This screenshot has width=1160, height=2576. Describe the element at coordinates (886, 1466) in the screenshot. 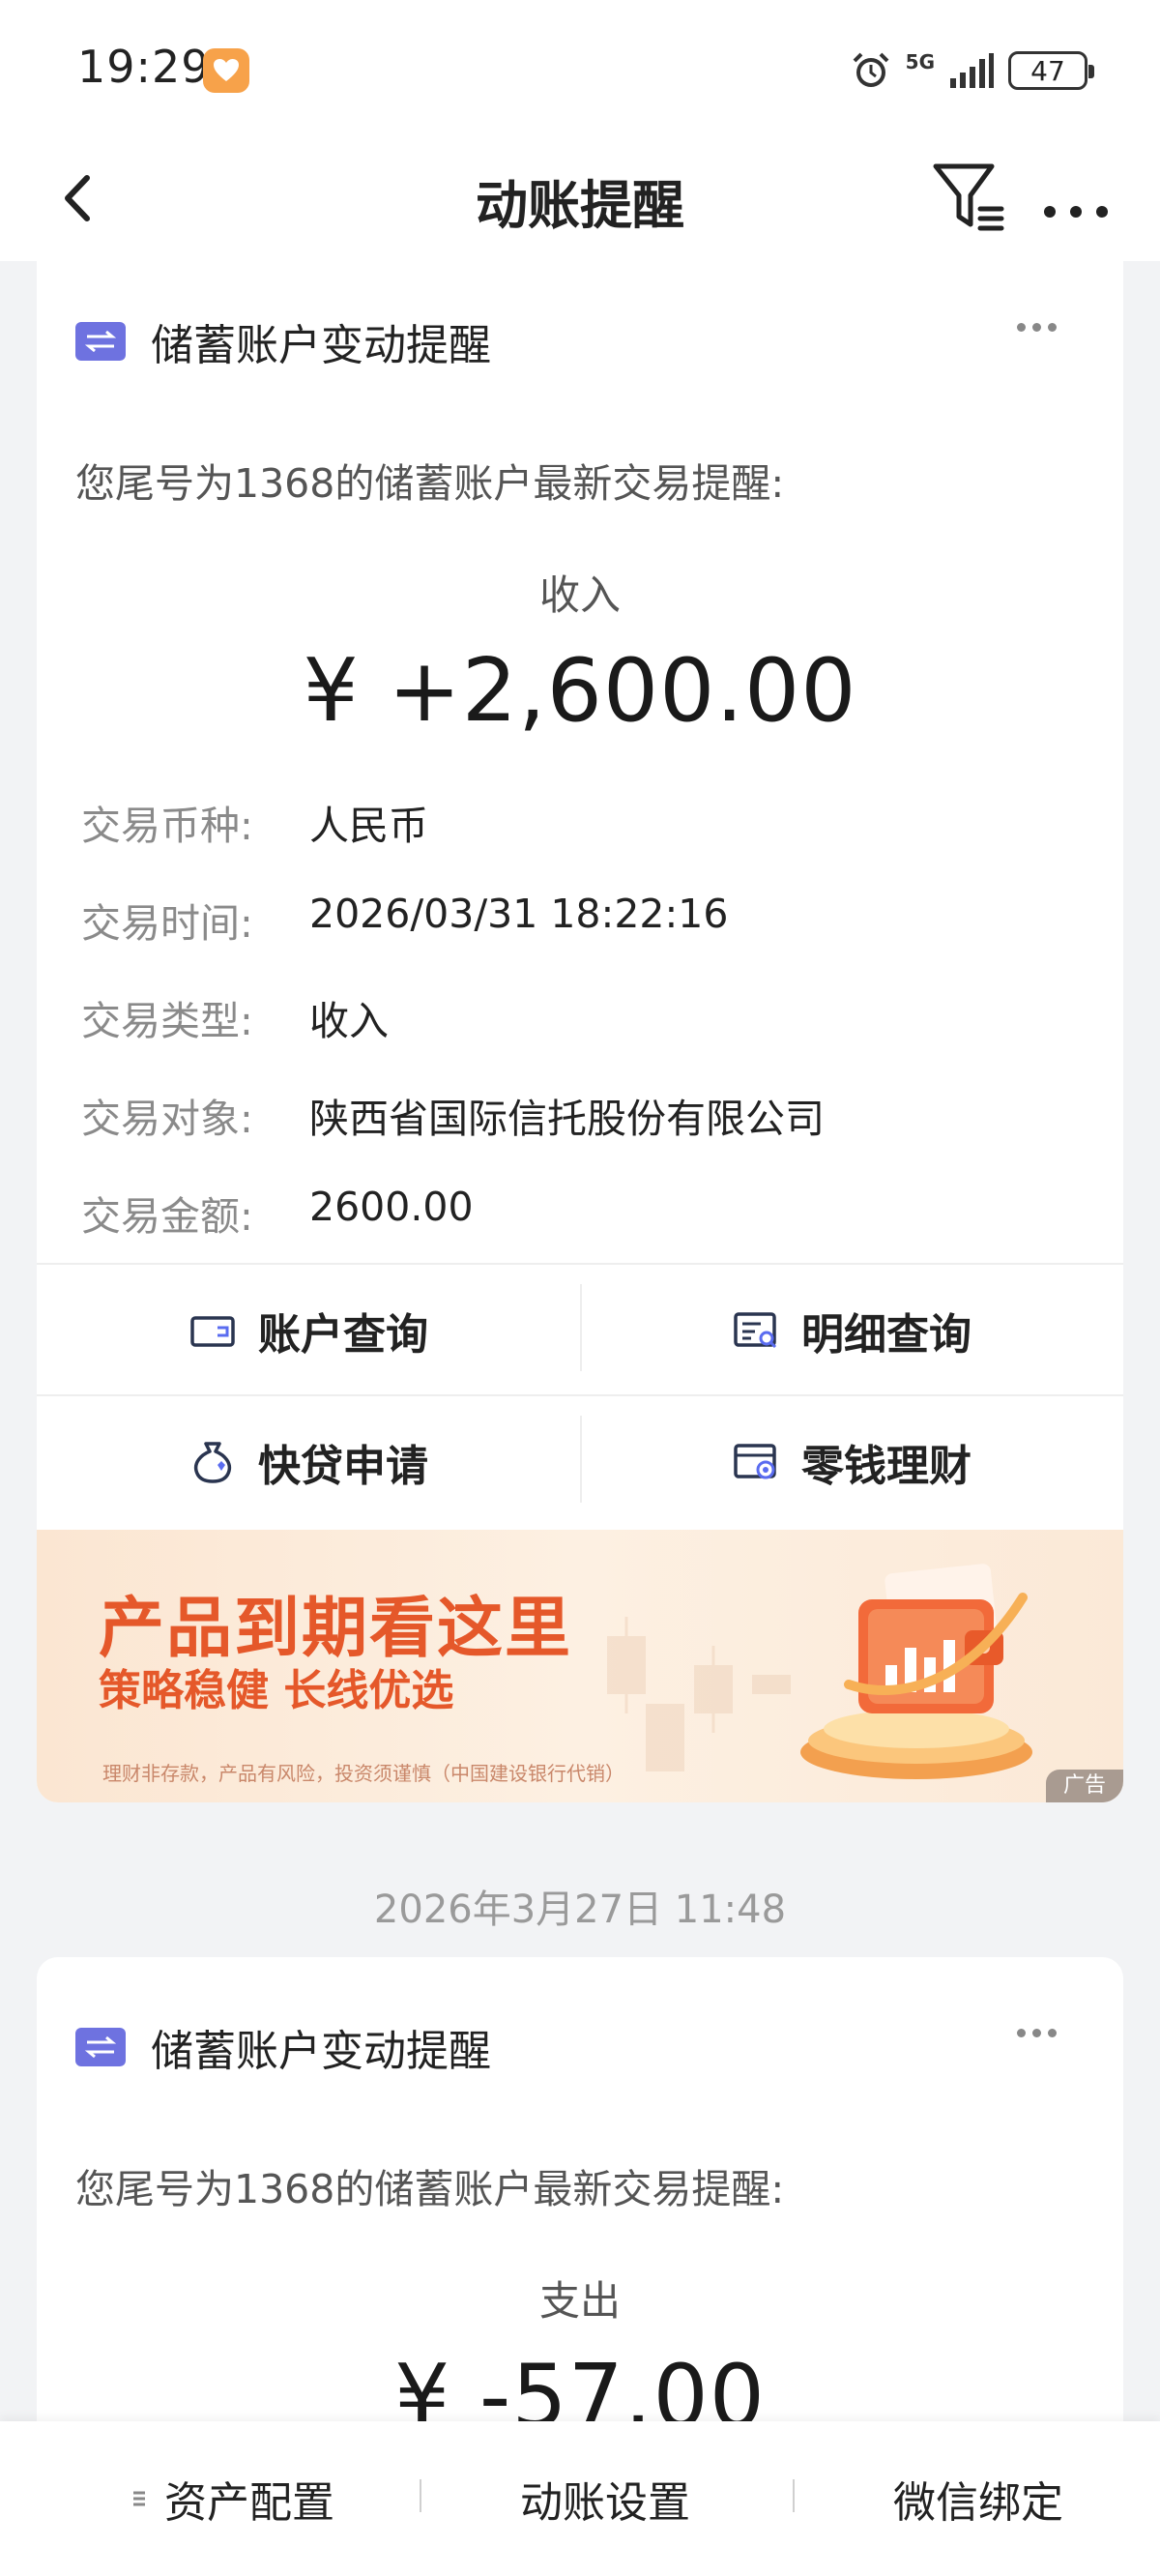

I see `action-label: 零钱理财` at that location.